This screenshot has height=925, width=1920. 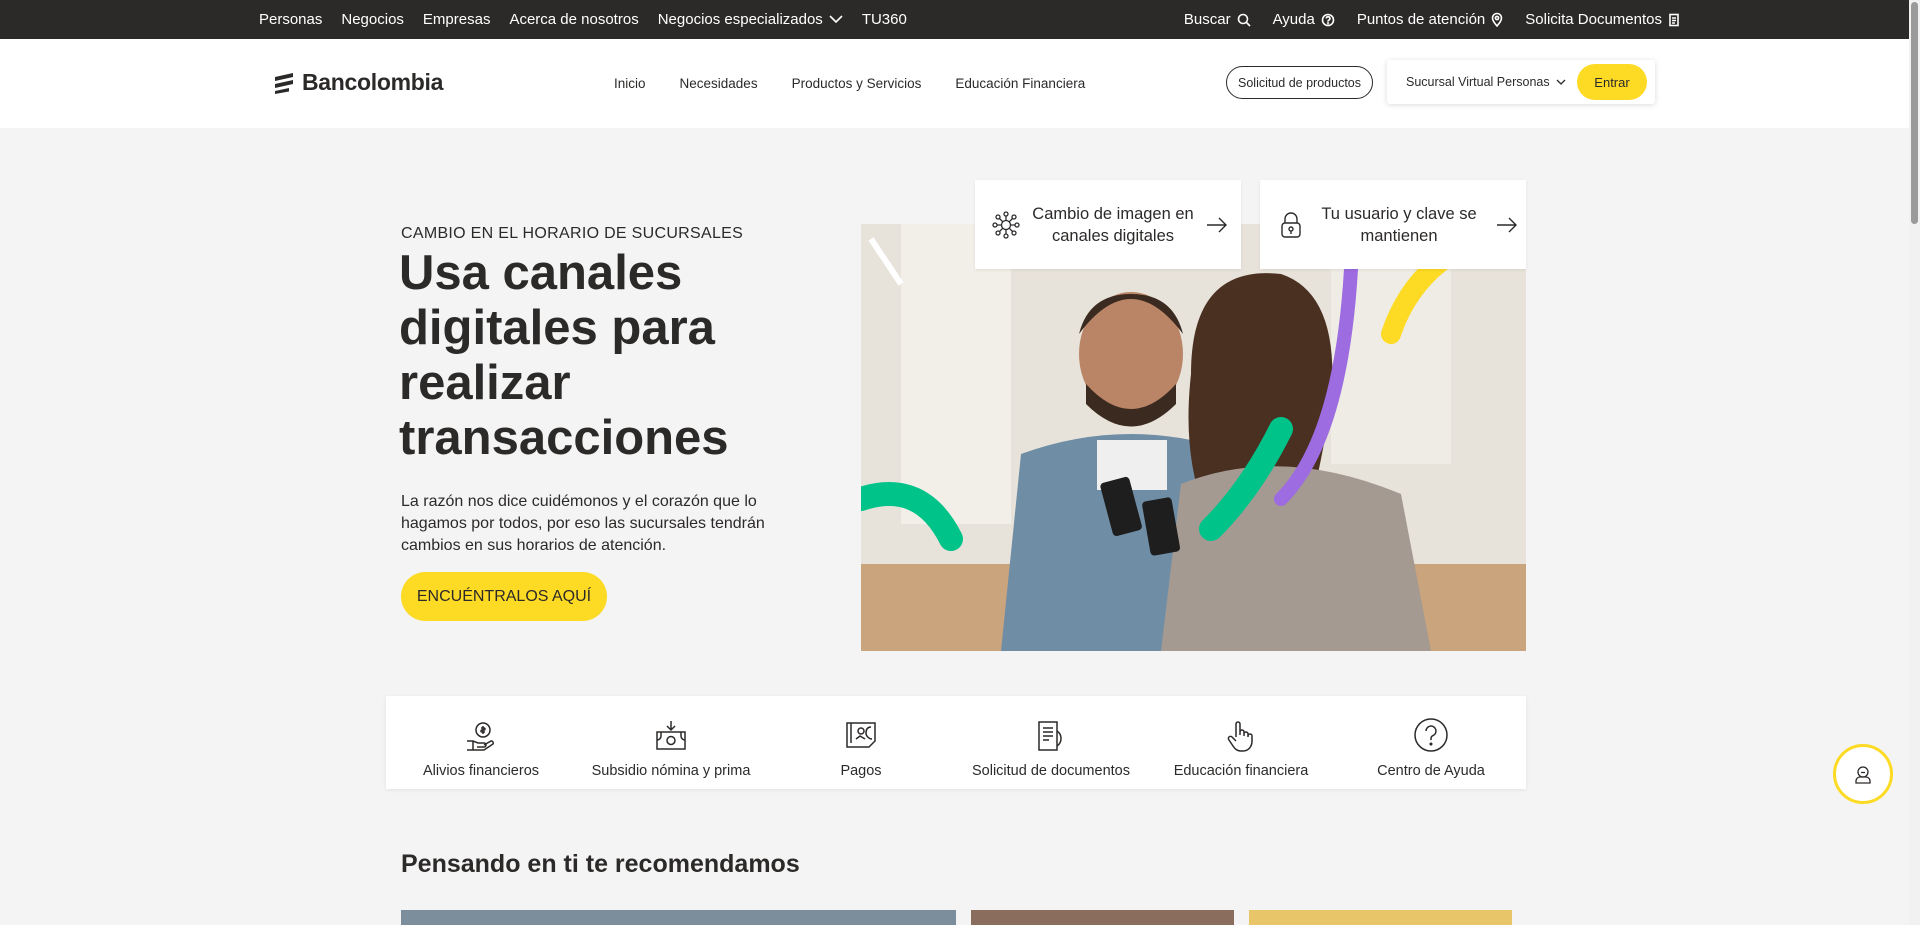 I want to click on quick-centro-ayuda-label: Centro de Ayuda, so click(x=1431, y=771).